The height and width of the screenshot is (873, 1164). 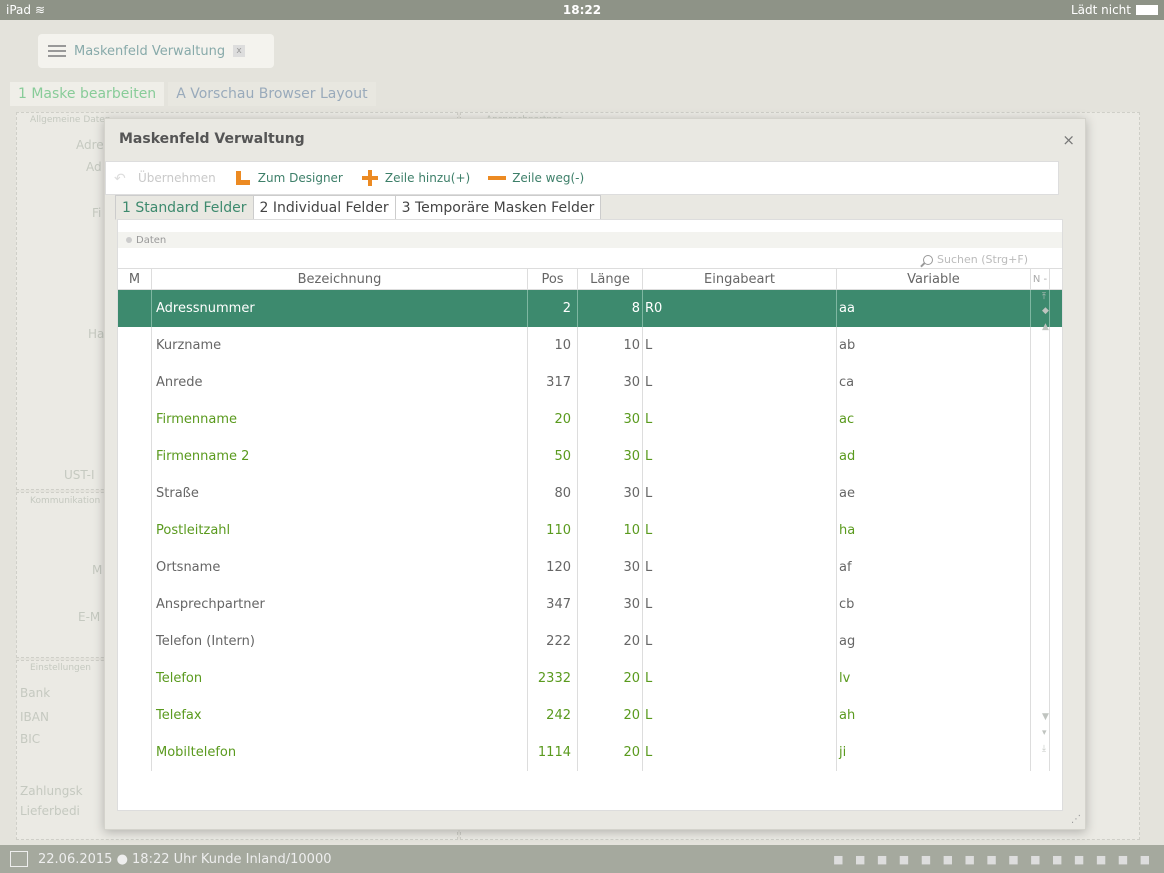 I want to click on table-row: Telefax 242 20 Lah, so click(x=590, y=715).